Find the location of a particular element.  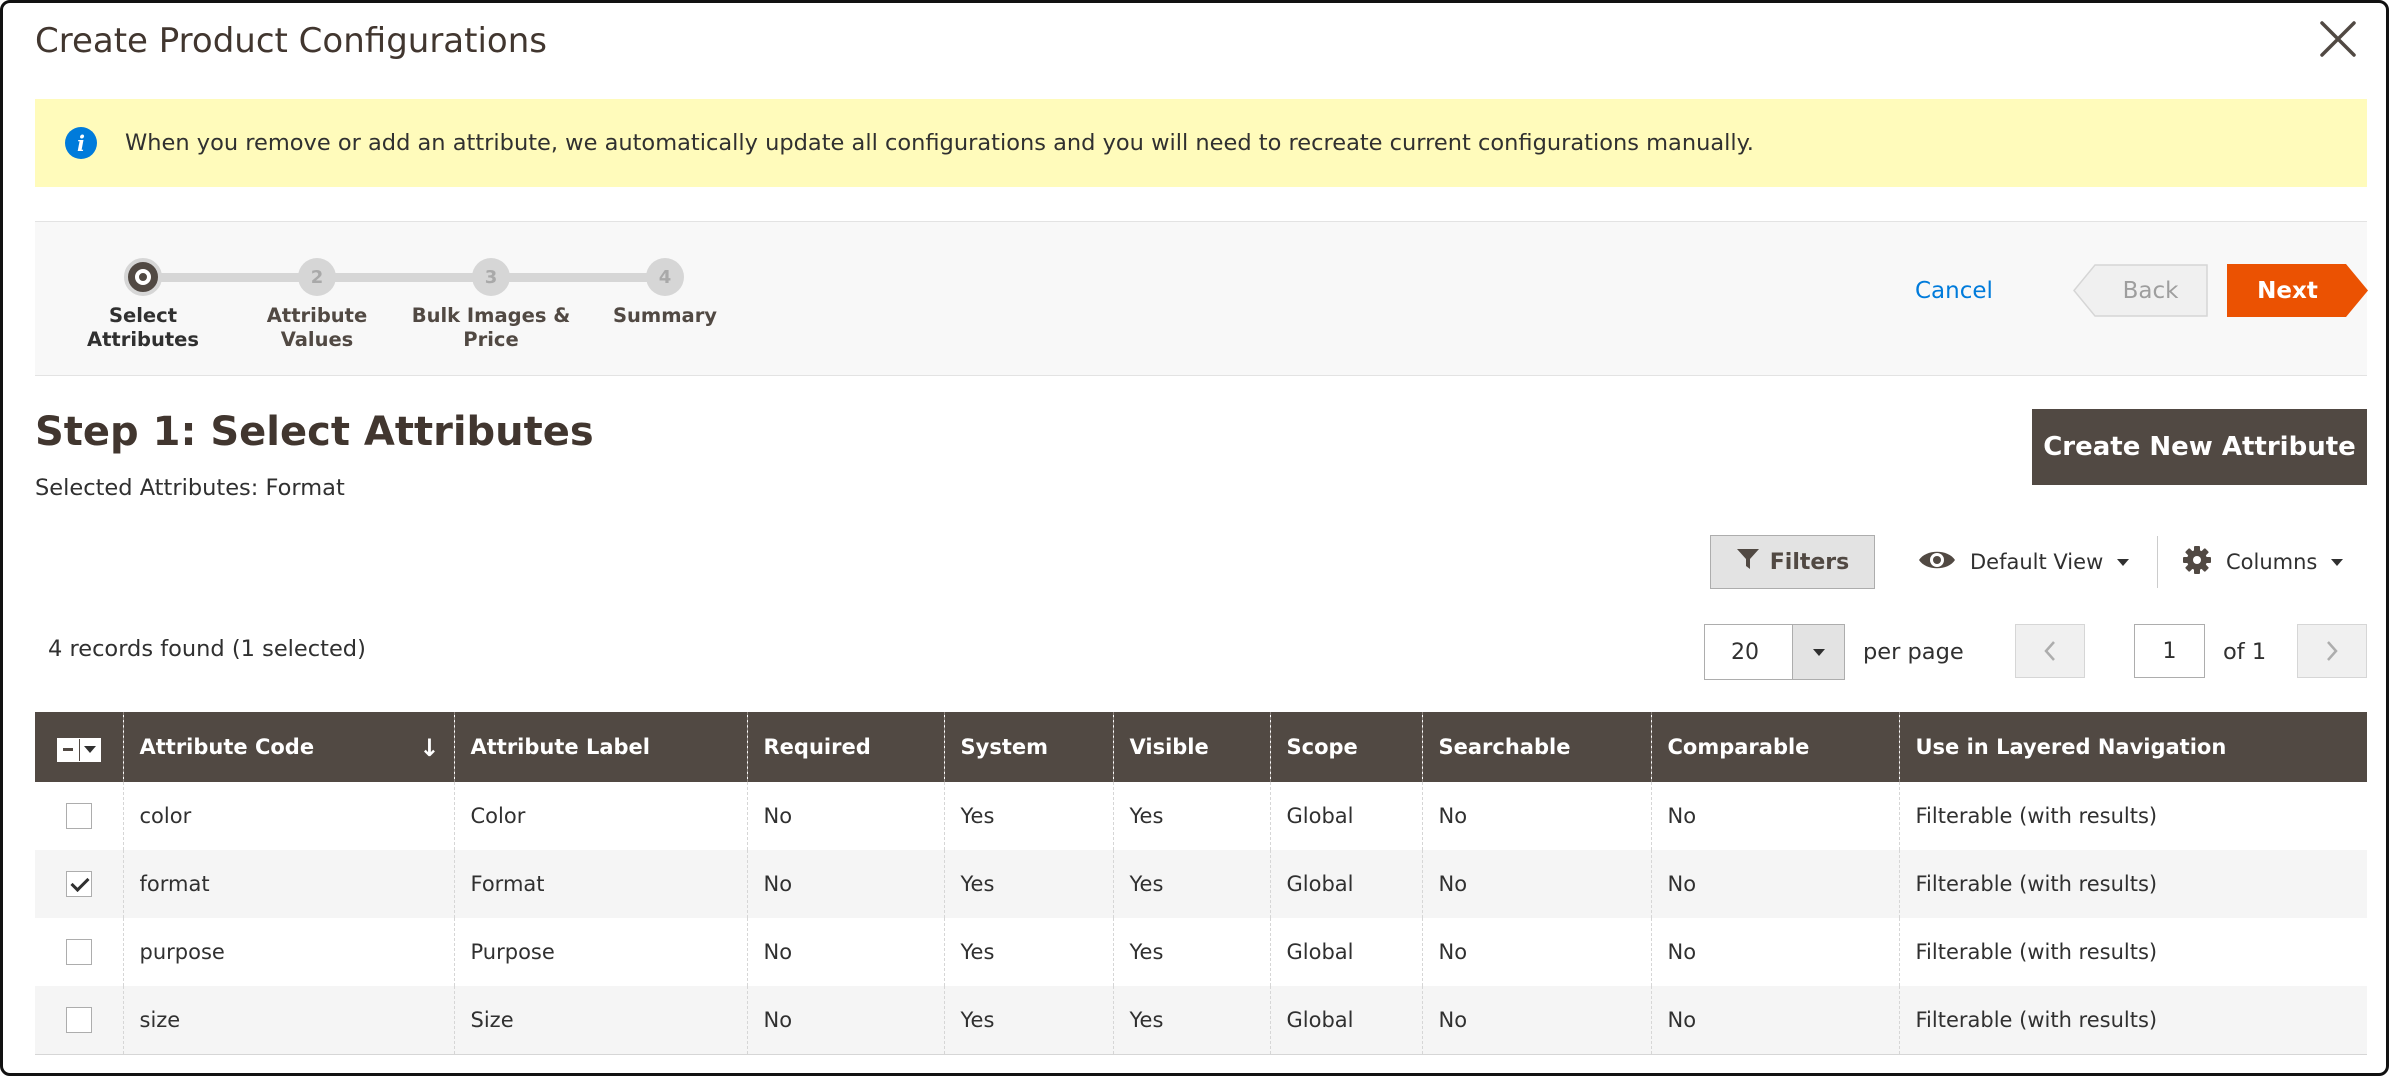

wizard-step-select-attributes: Select Attributes is located at coordinates (143, 305).